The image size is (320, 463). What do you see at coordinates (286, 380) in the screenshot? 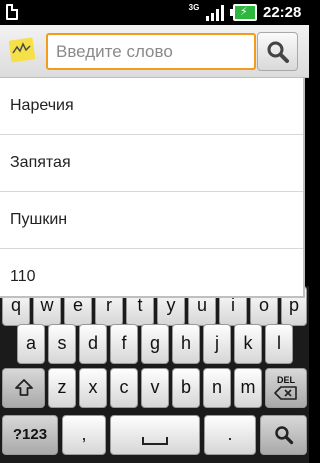
I see `delete-key-label: DEL` at bounding box center [286, 380].